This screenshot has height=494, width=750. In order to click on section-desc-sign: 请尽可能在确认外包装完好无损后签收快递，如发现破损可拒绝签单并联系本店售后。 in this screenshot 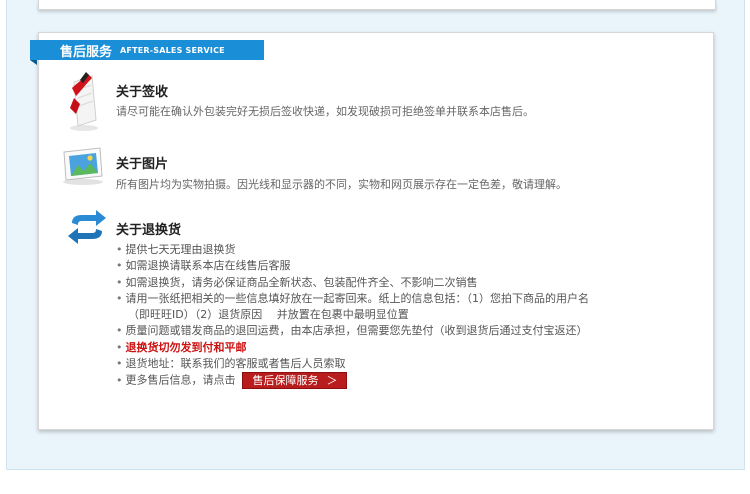, I will do `click(325, 111)`.